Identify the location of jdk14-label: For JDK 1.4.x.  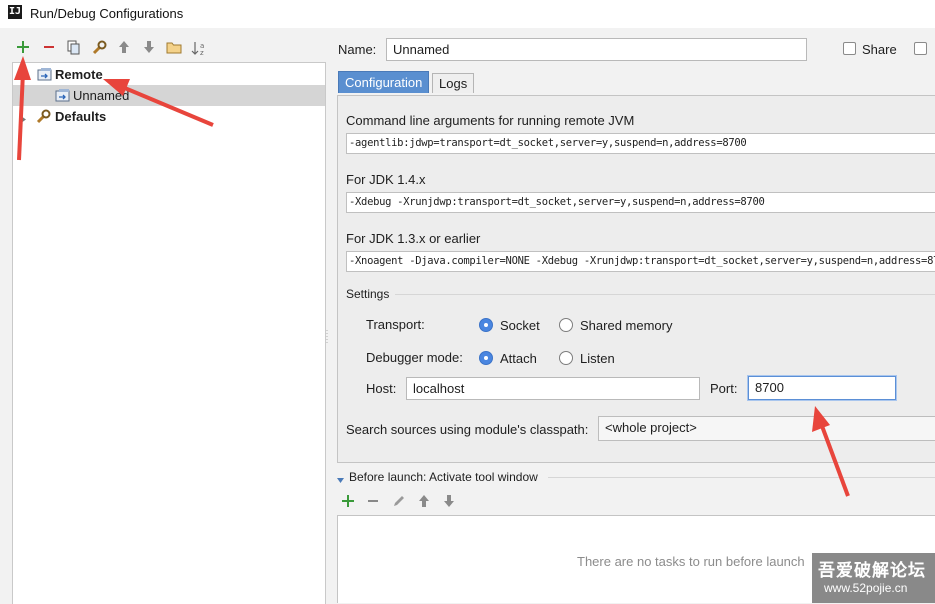
(386, 179).